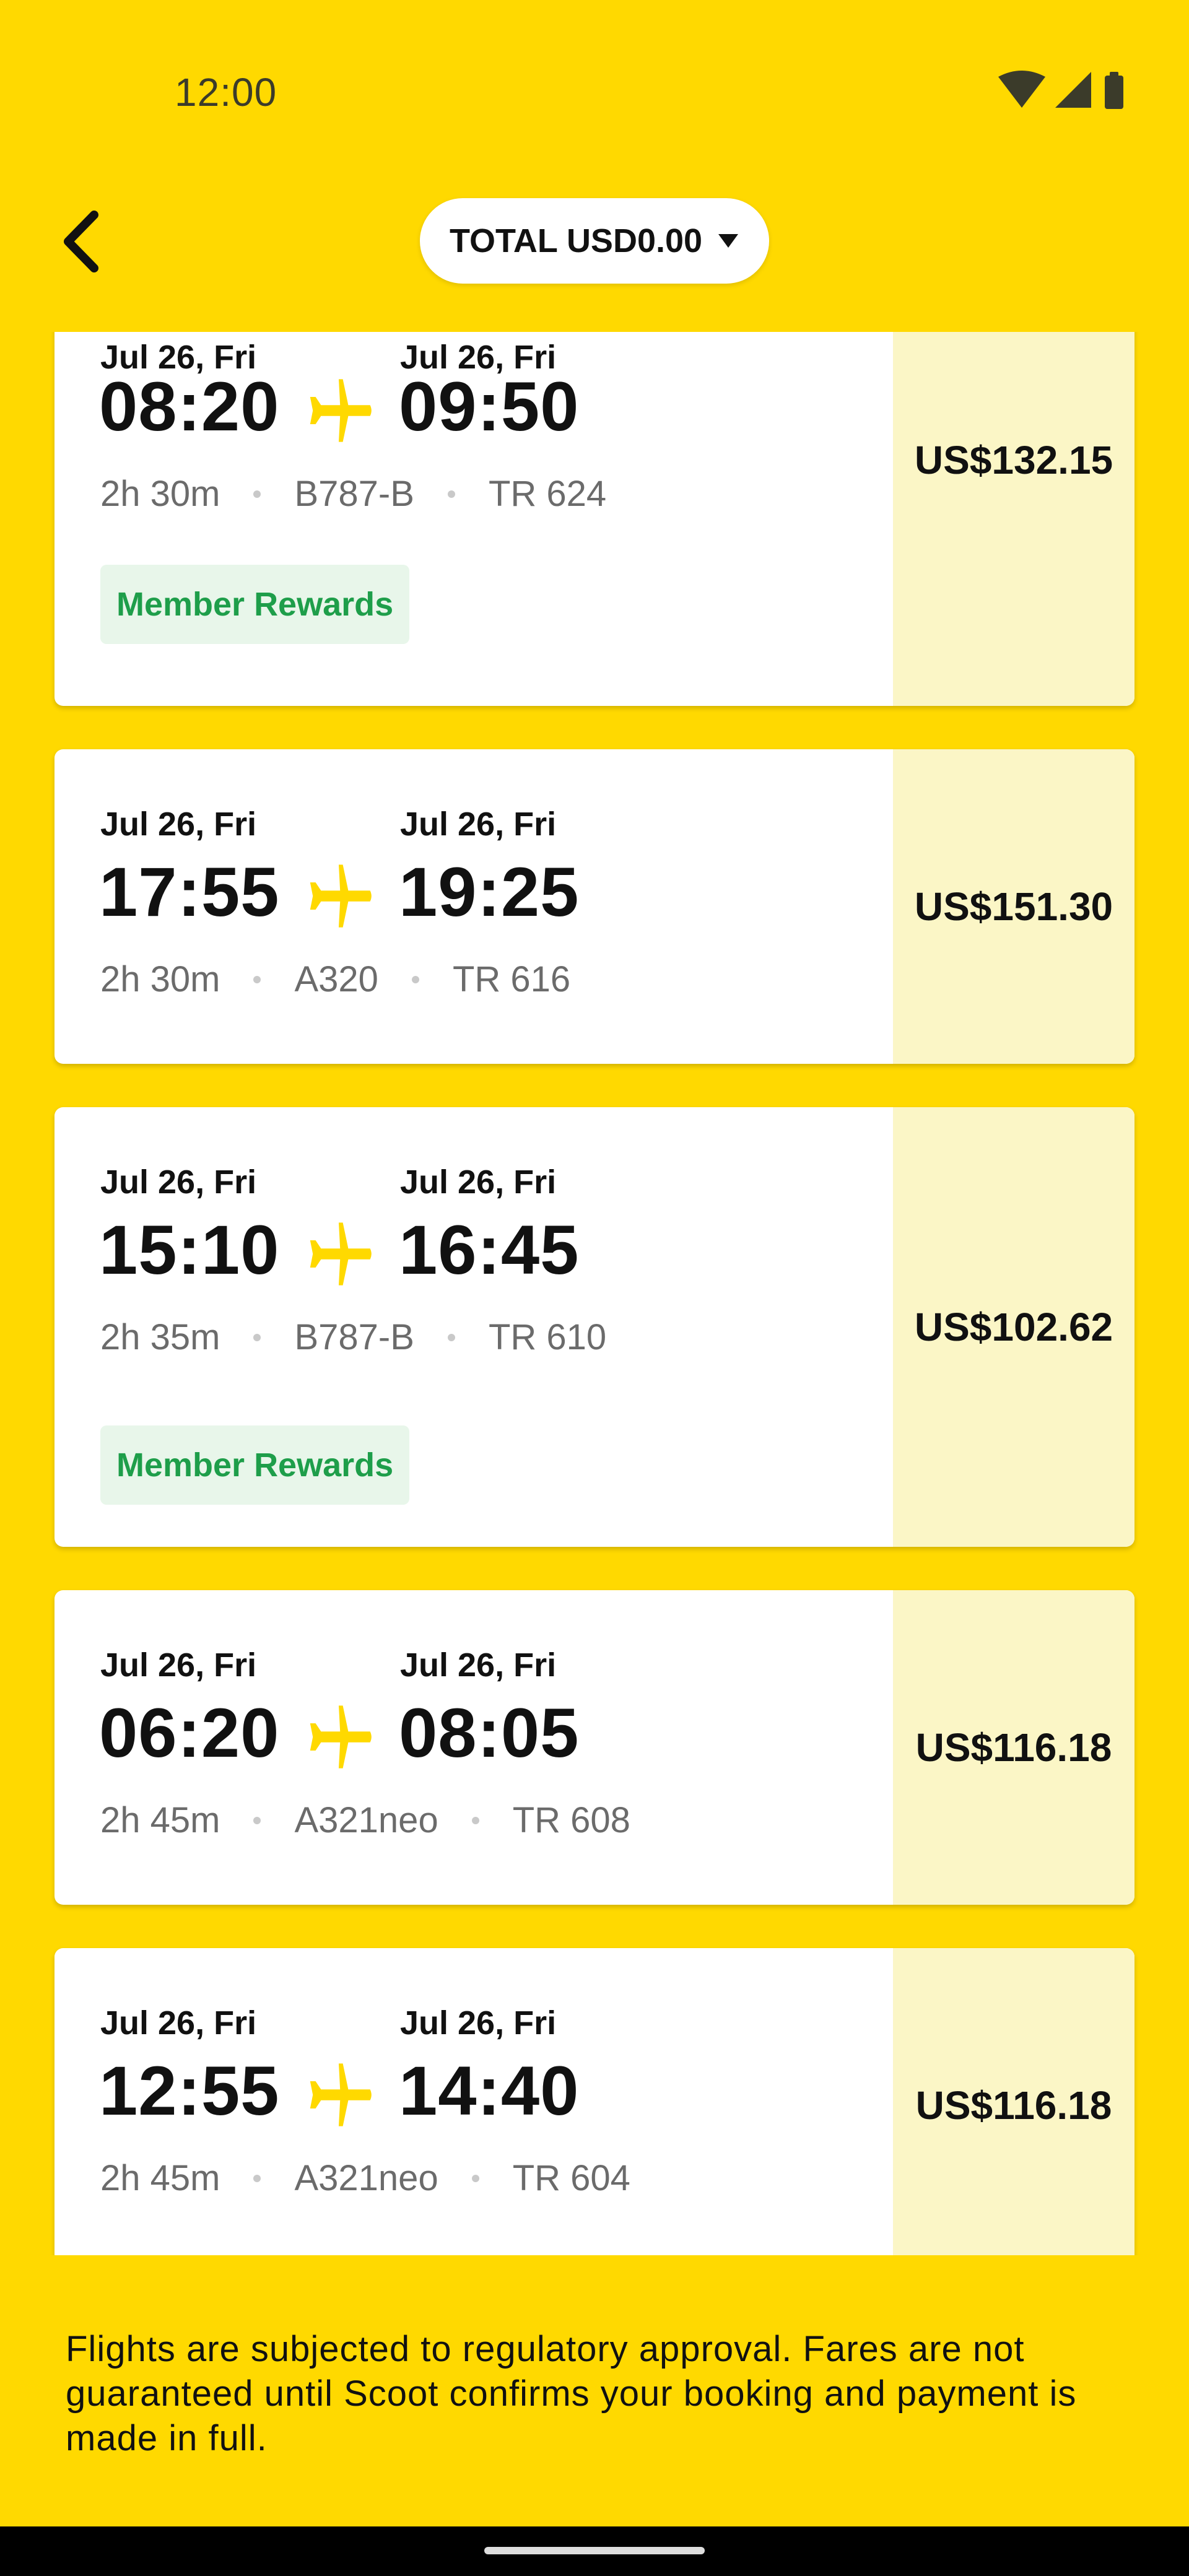 The height and width of the screenshot is (2576, 1189). I want to click on depart-time: 06:20, so click(189, 1733).